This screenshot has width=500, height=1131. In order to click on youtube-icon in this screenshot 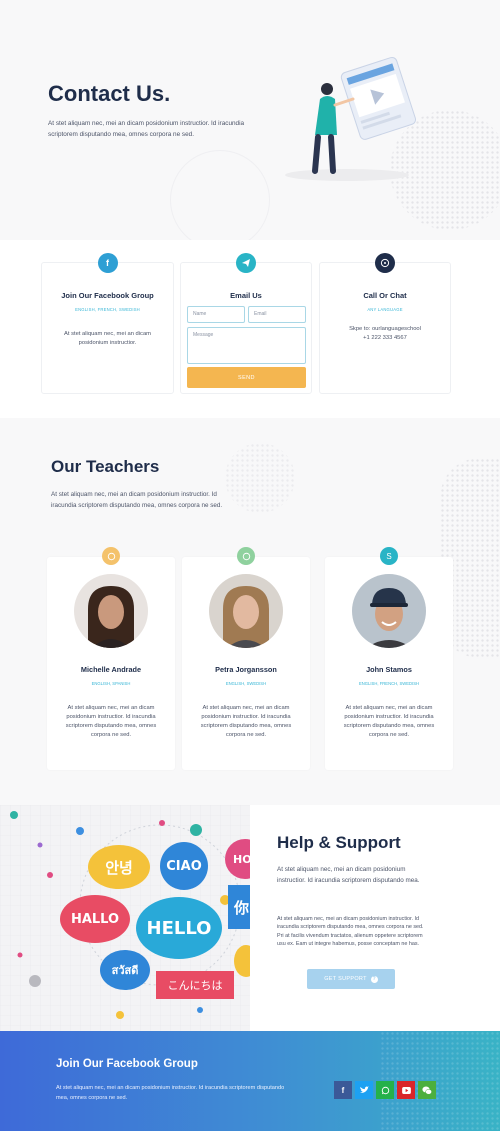, I will do `click(406, 1090)`.